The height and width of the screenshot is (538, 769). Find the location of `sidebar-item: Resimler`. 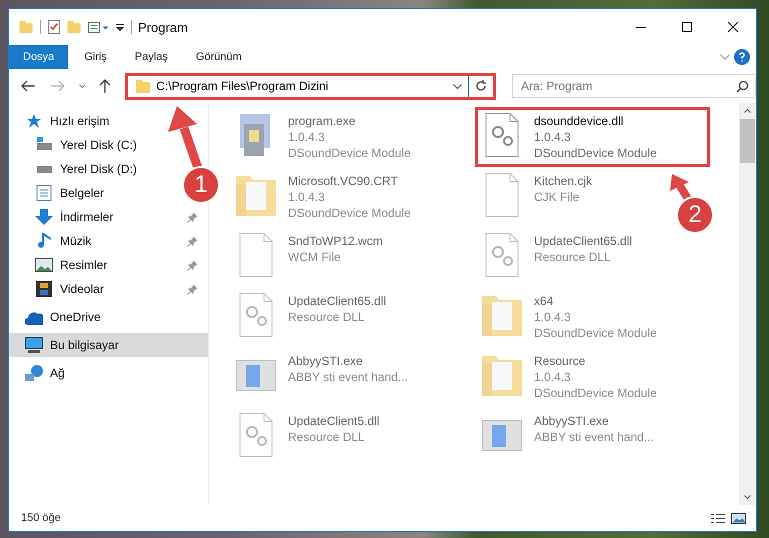

sidebar-item: Resimler is located at coordinates (108, 265).